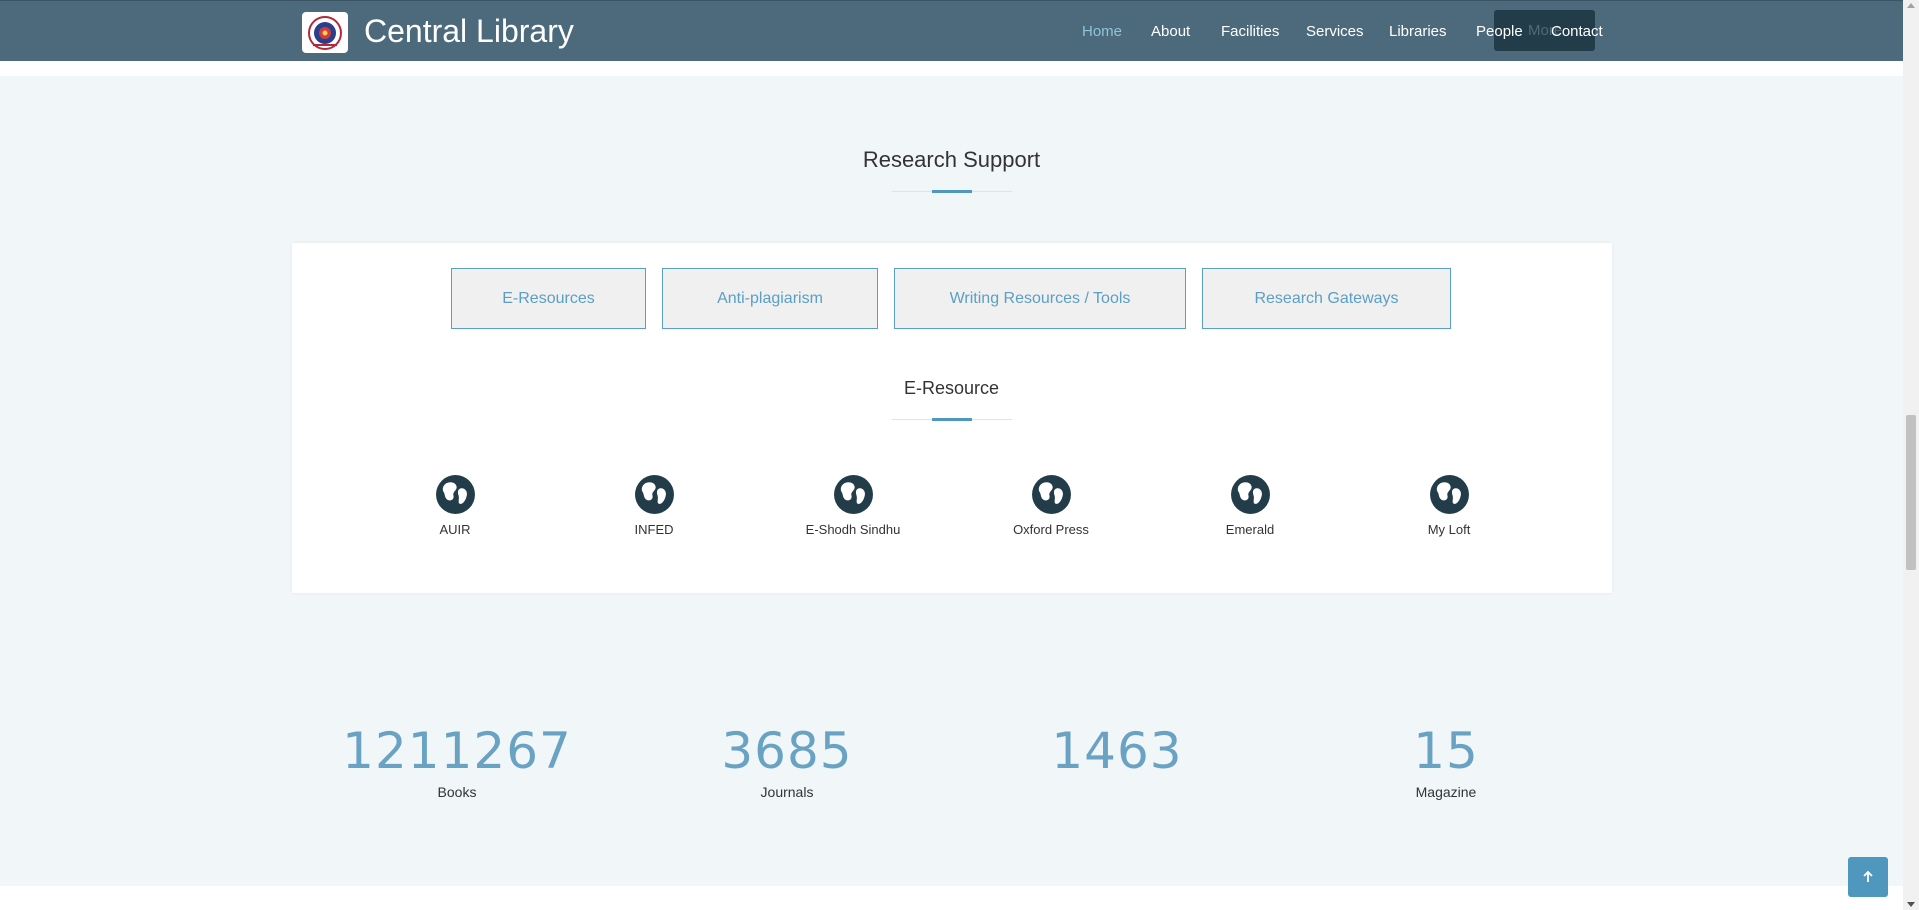  I want to click on scroll-down-arrow-icon, so click(1911, 904).